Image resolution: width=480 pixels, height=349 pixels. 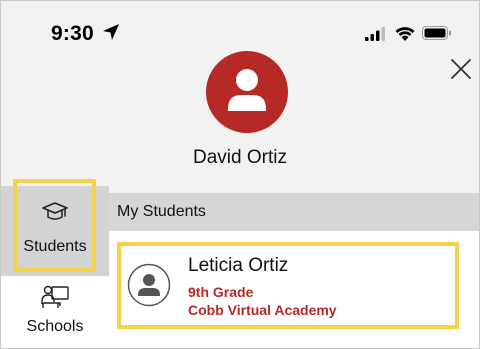 I want to click on battery-icon, so click(x=436, y=33).